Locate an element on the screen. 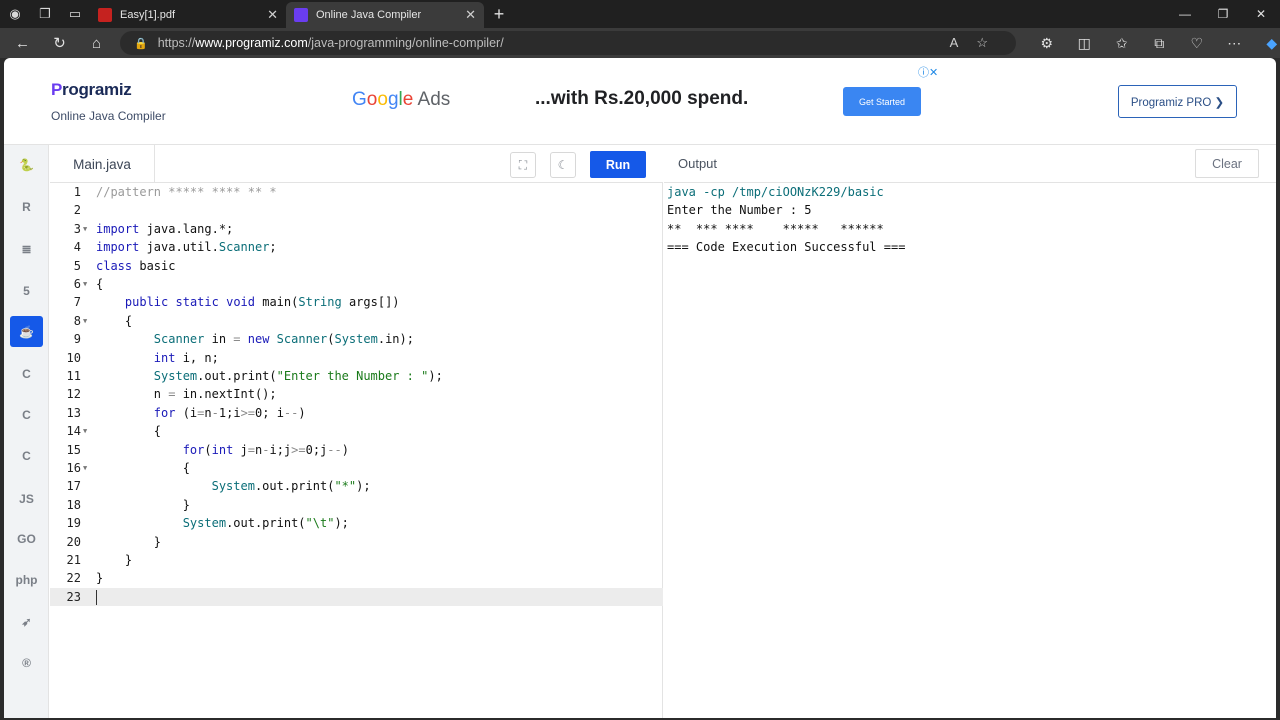 The height and width of the screenshot is (720, 1280). maximize-icon: ❐ is located at coordinates (1223, 14).